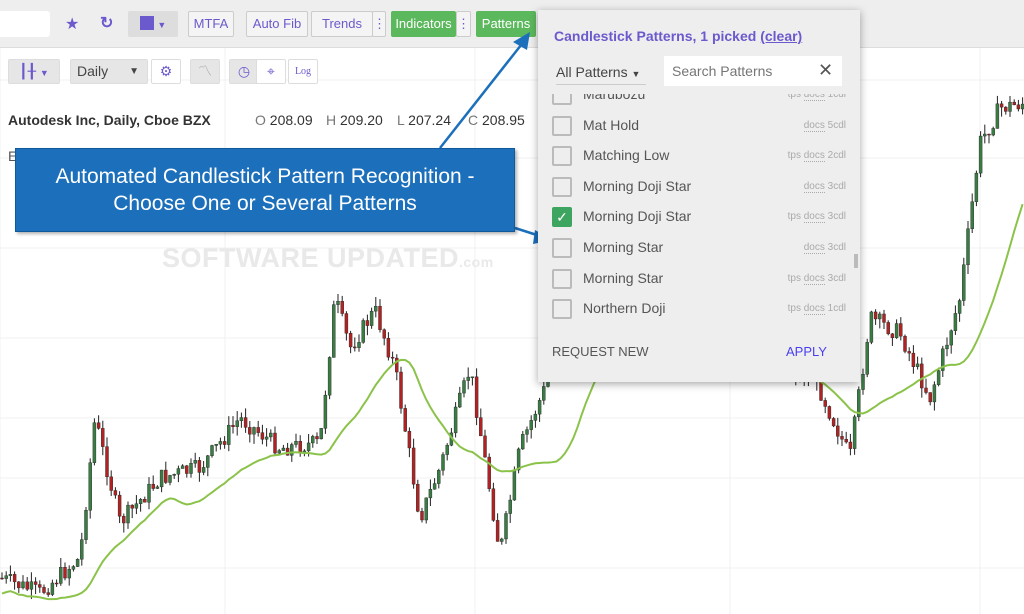  What do you see at coordinates (753, 71) in the screenshot?
I see `search-patterns-input` at bounding box center [753, 71].